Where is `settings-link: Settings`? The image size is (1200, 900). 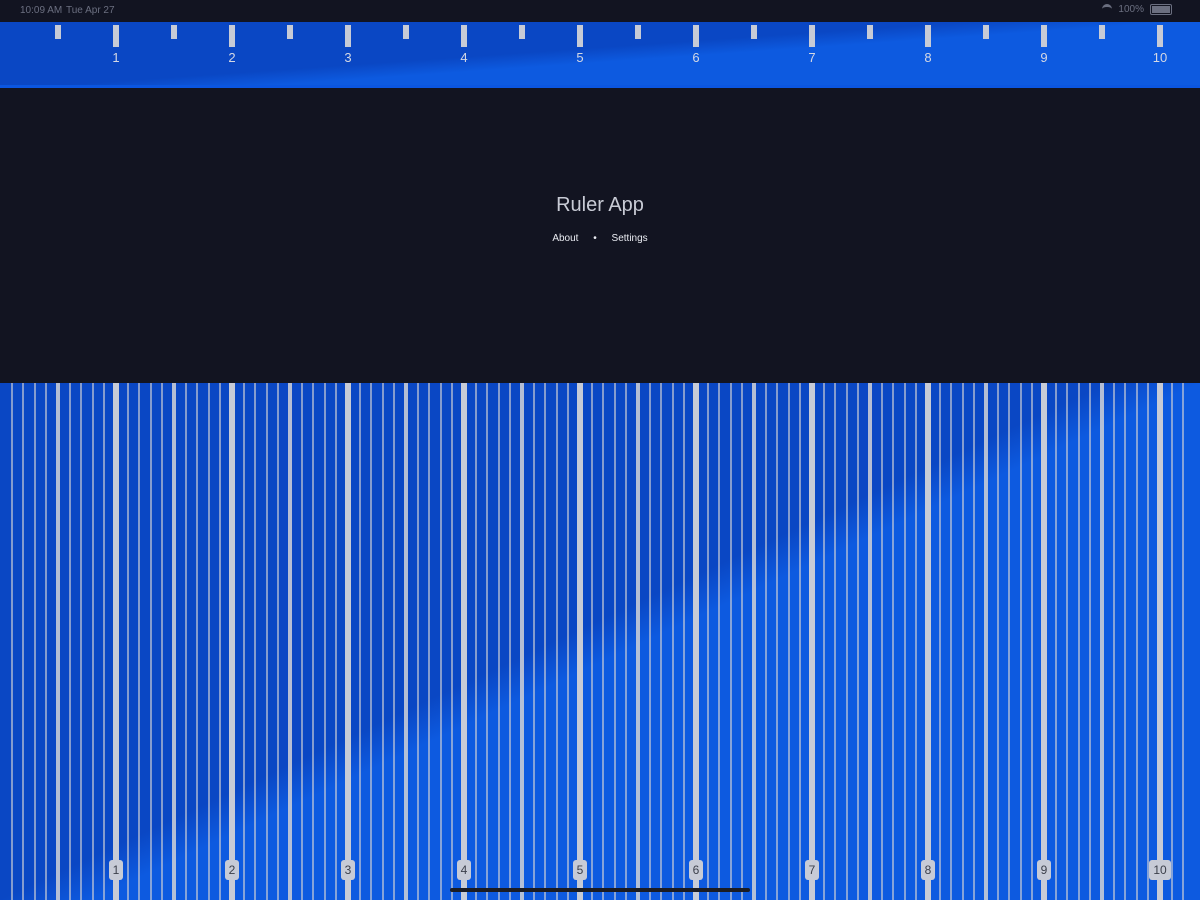
settings-link: Settings is located at coordinates (630, 238).